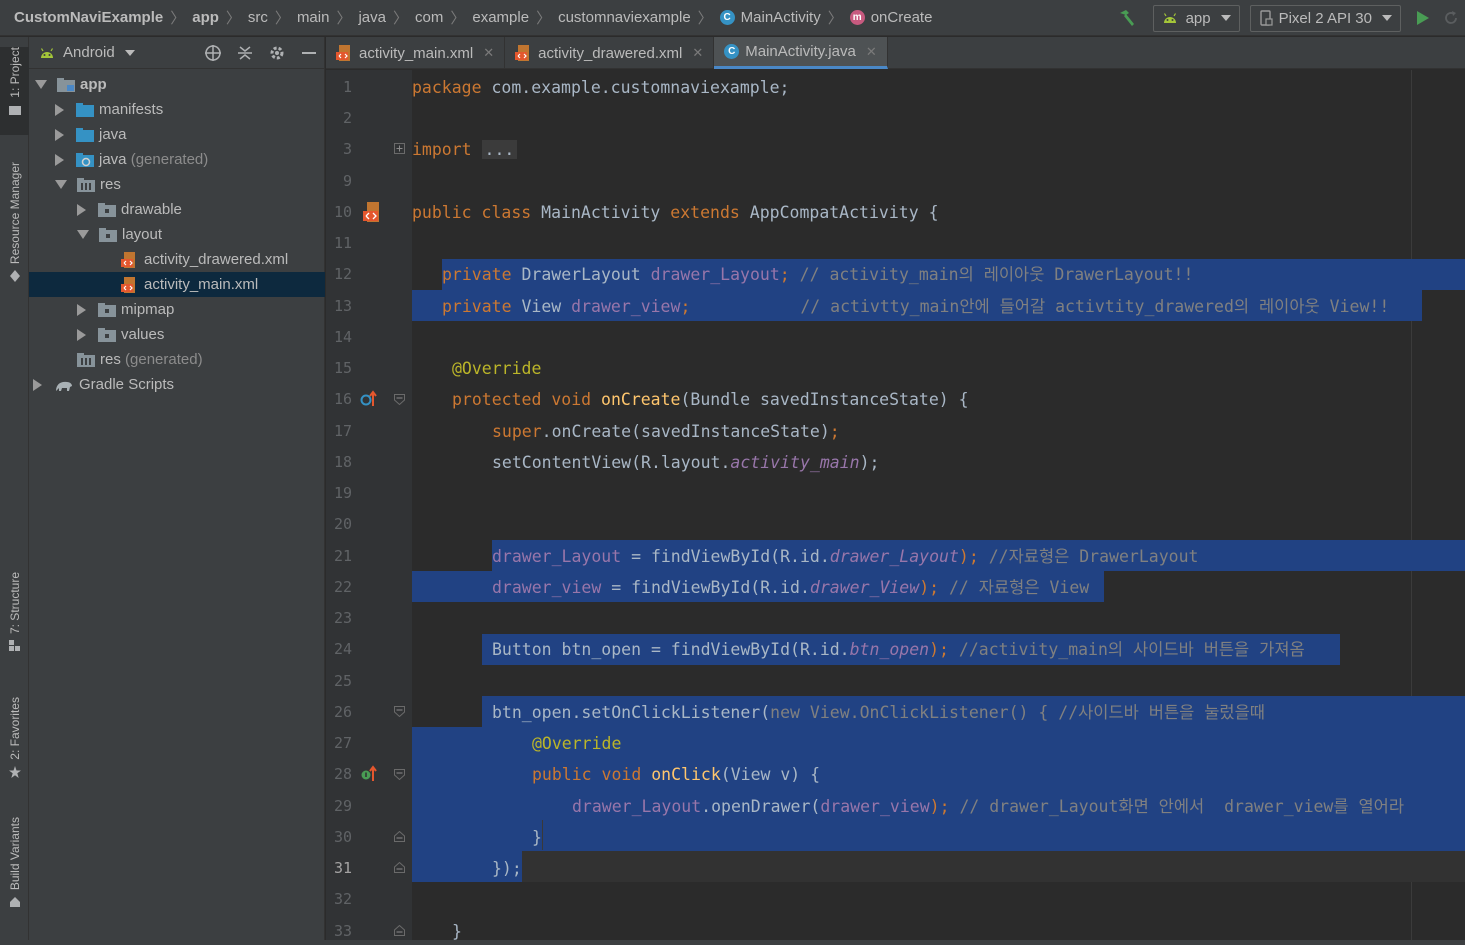 This screenshot has height=945, width=1465. What do you see at coordinates (342, 243) in the screenshot?
I see `line-number: 11` at bounding box center [342, 243].